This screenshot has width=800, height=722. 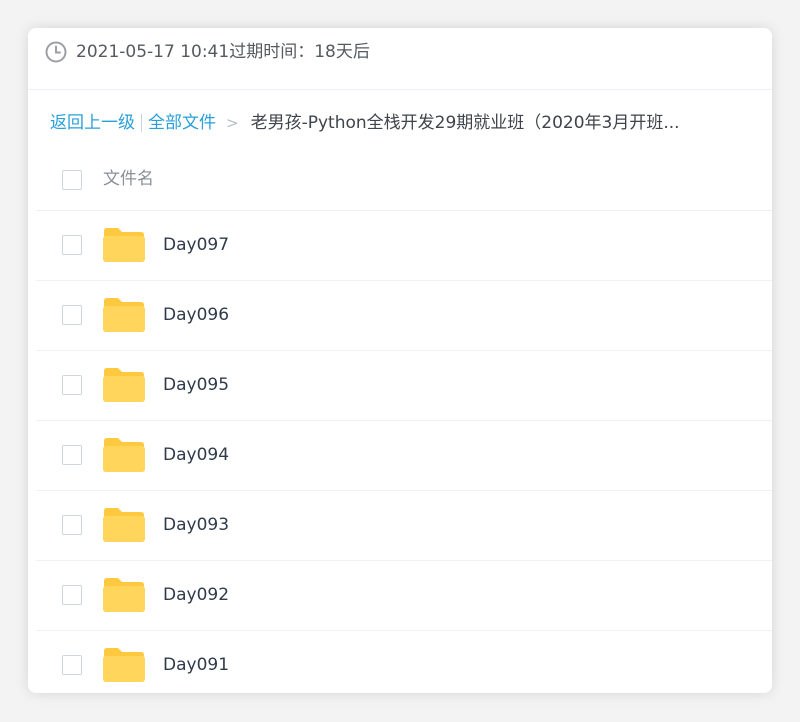 What do you see at coordinates (141, 123) in the screenshot?
I see `breadcrumb-divider` at bounding box center [141, 123].